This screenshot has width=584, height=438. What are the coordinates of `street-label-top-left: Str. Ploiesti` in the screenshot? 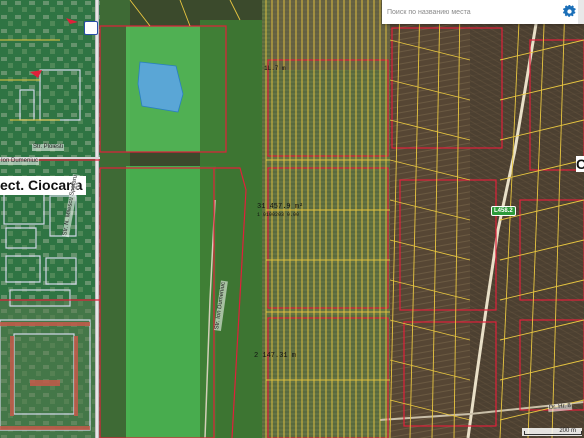 It's located at (48, 147).